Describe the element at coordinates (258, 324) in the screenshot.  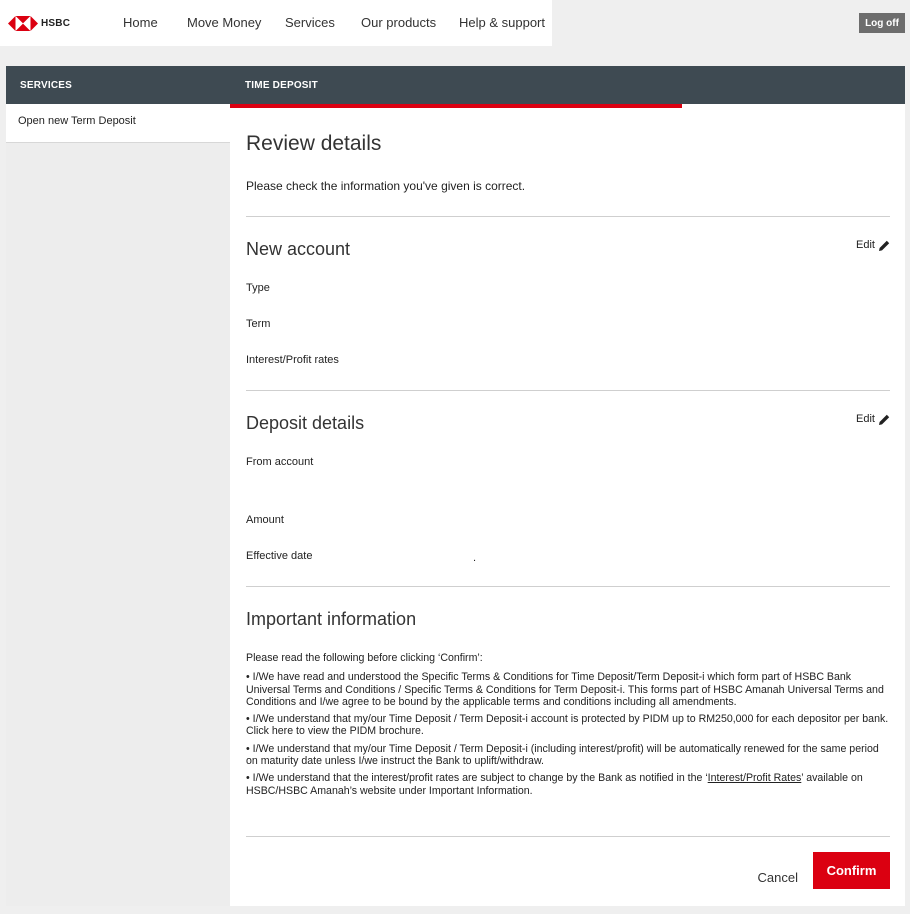
I see `term-label: Term` at that location.